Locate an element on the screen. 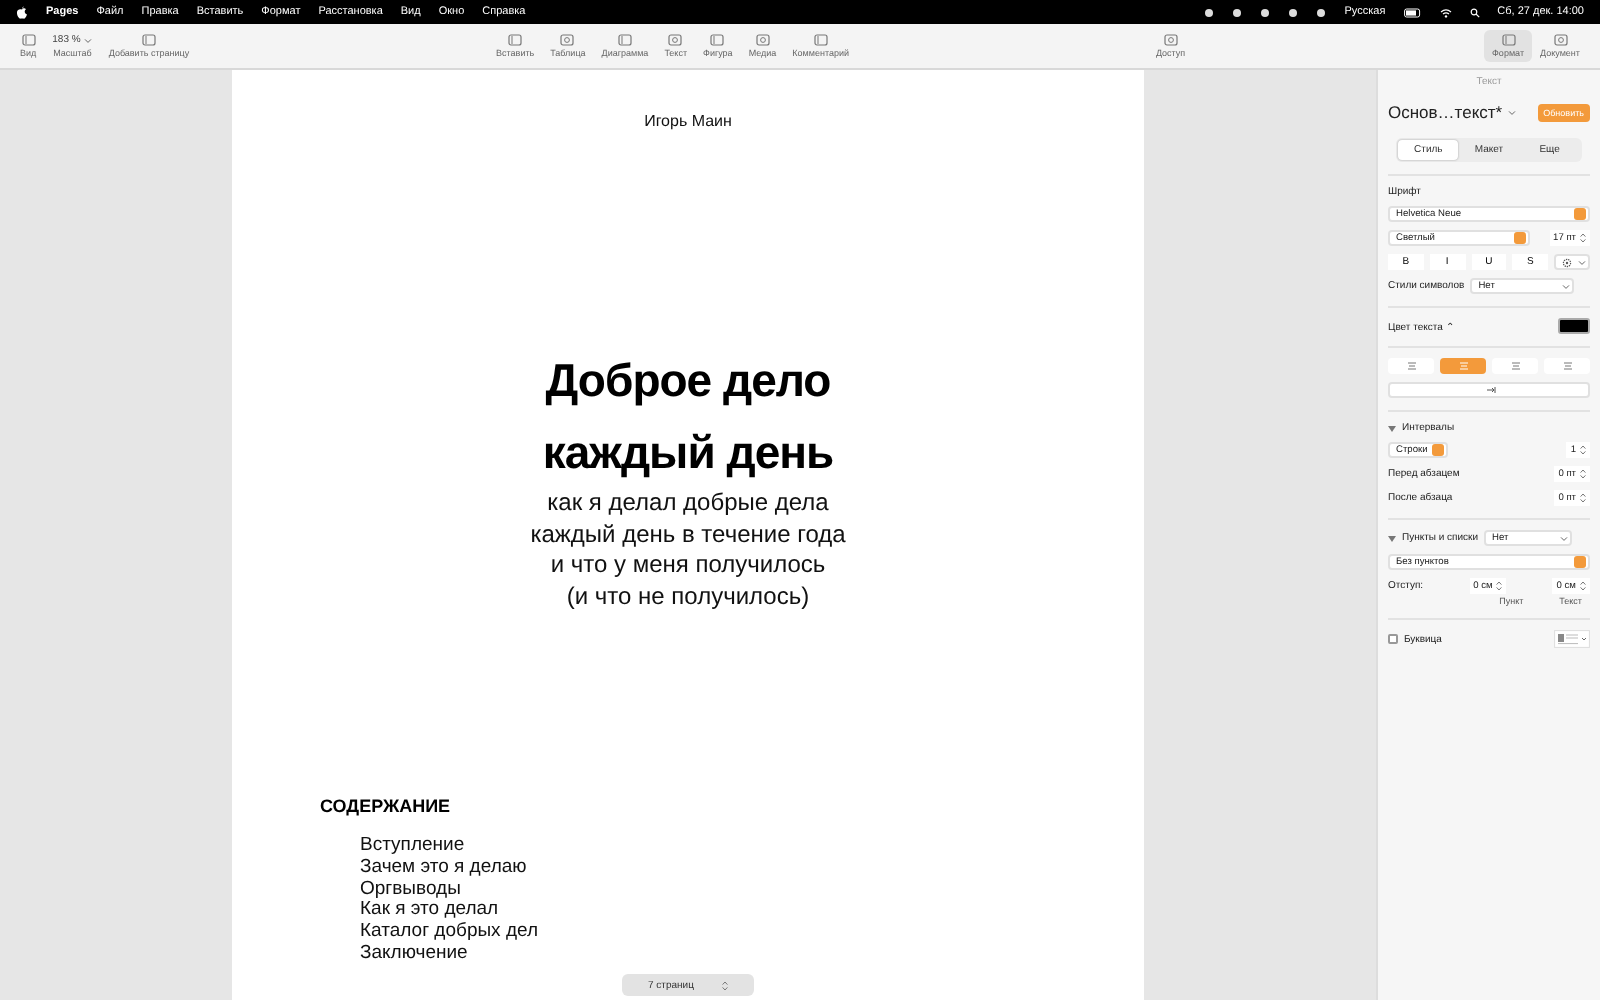 The image size is (1600, 1000). battery-icon is located at coordinates (1412, 12).